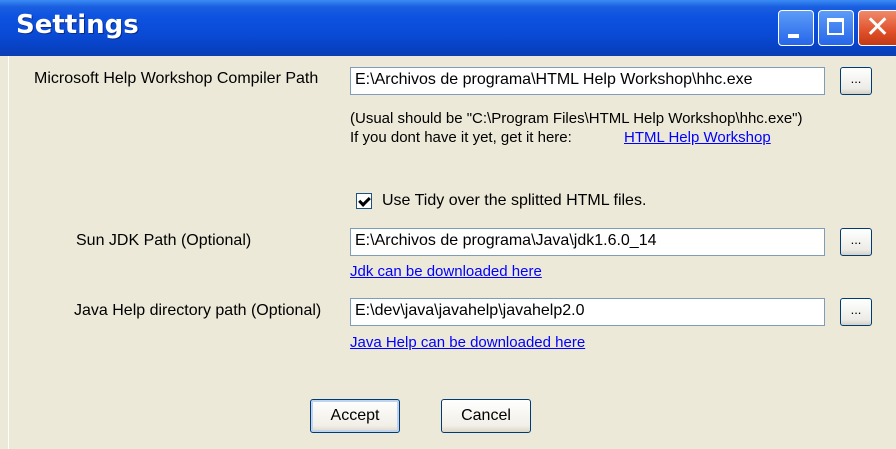  Describe the element at coordinates (164, 240) in the screenshot. I see `jdk-path-label: Sun JDK Path (Optional)` at that location.